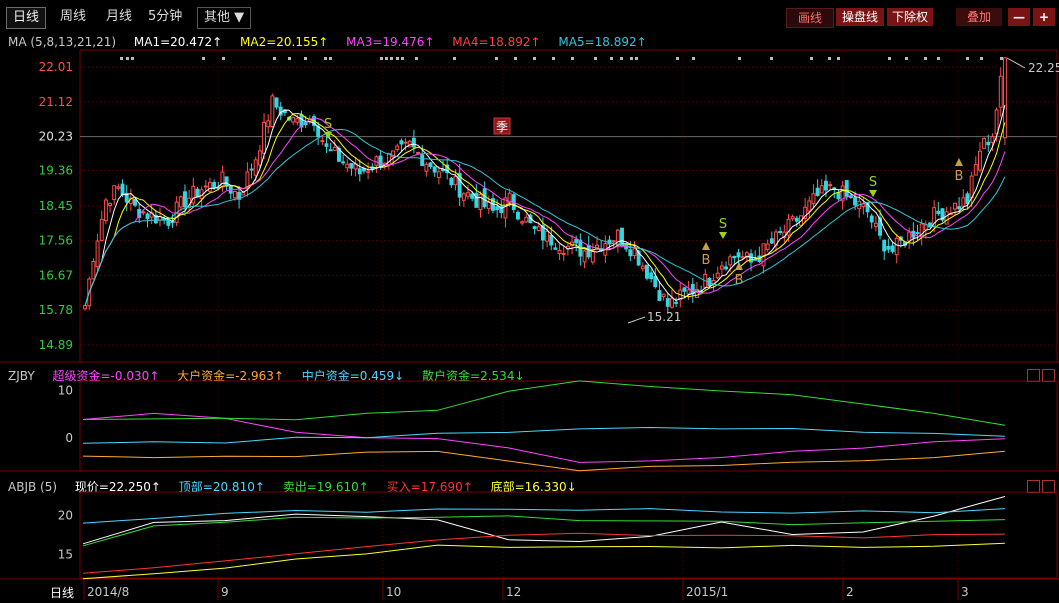 The image size is (1059, 603). I want to click on x-axis-tick-label: 10, so click(393, 592).